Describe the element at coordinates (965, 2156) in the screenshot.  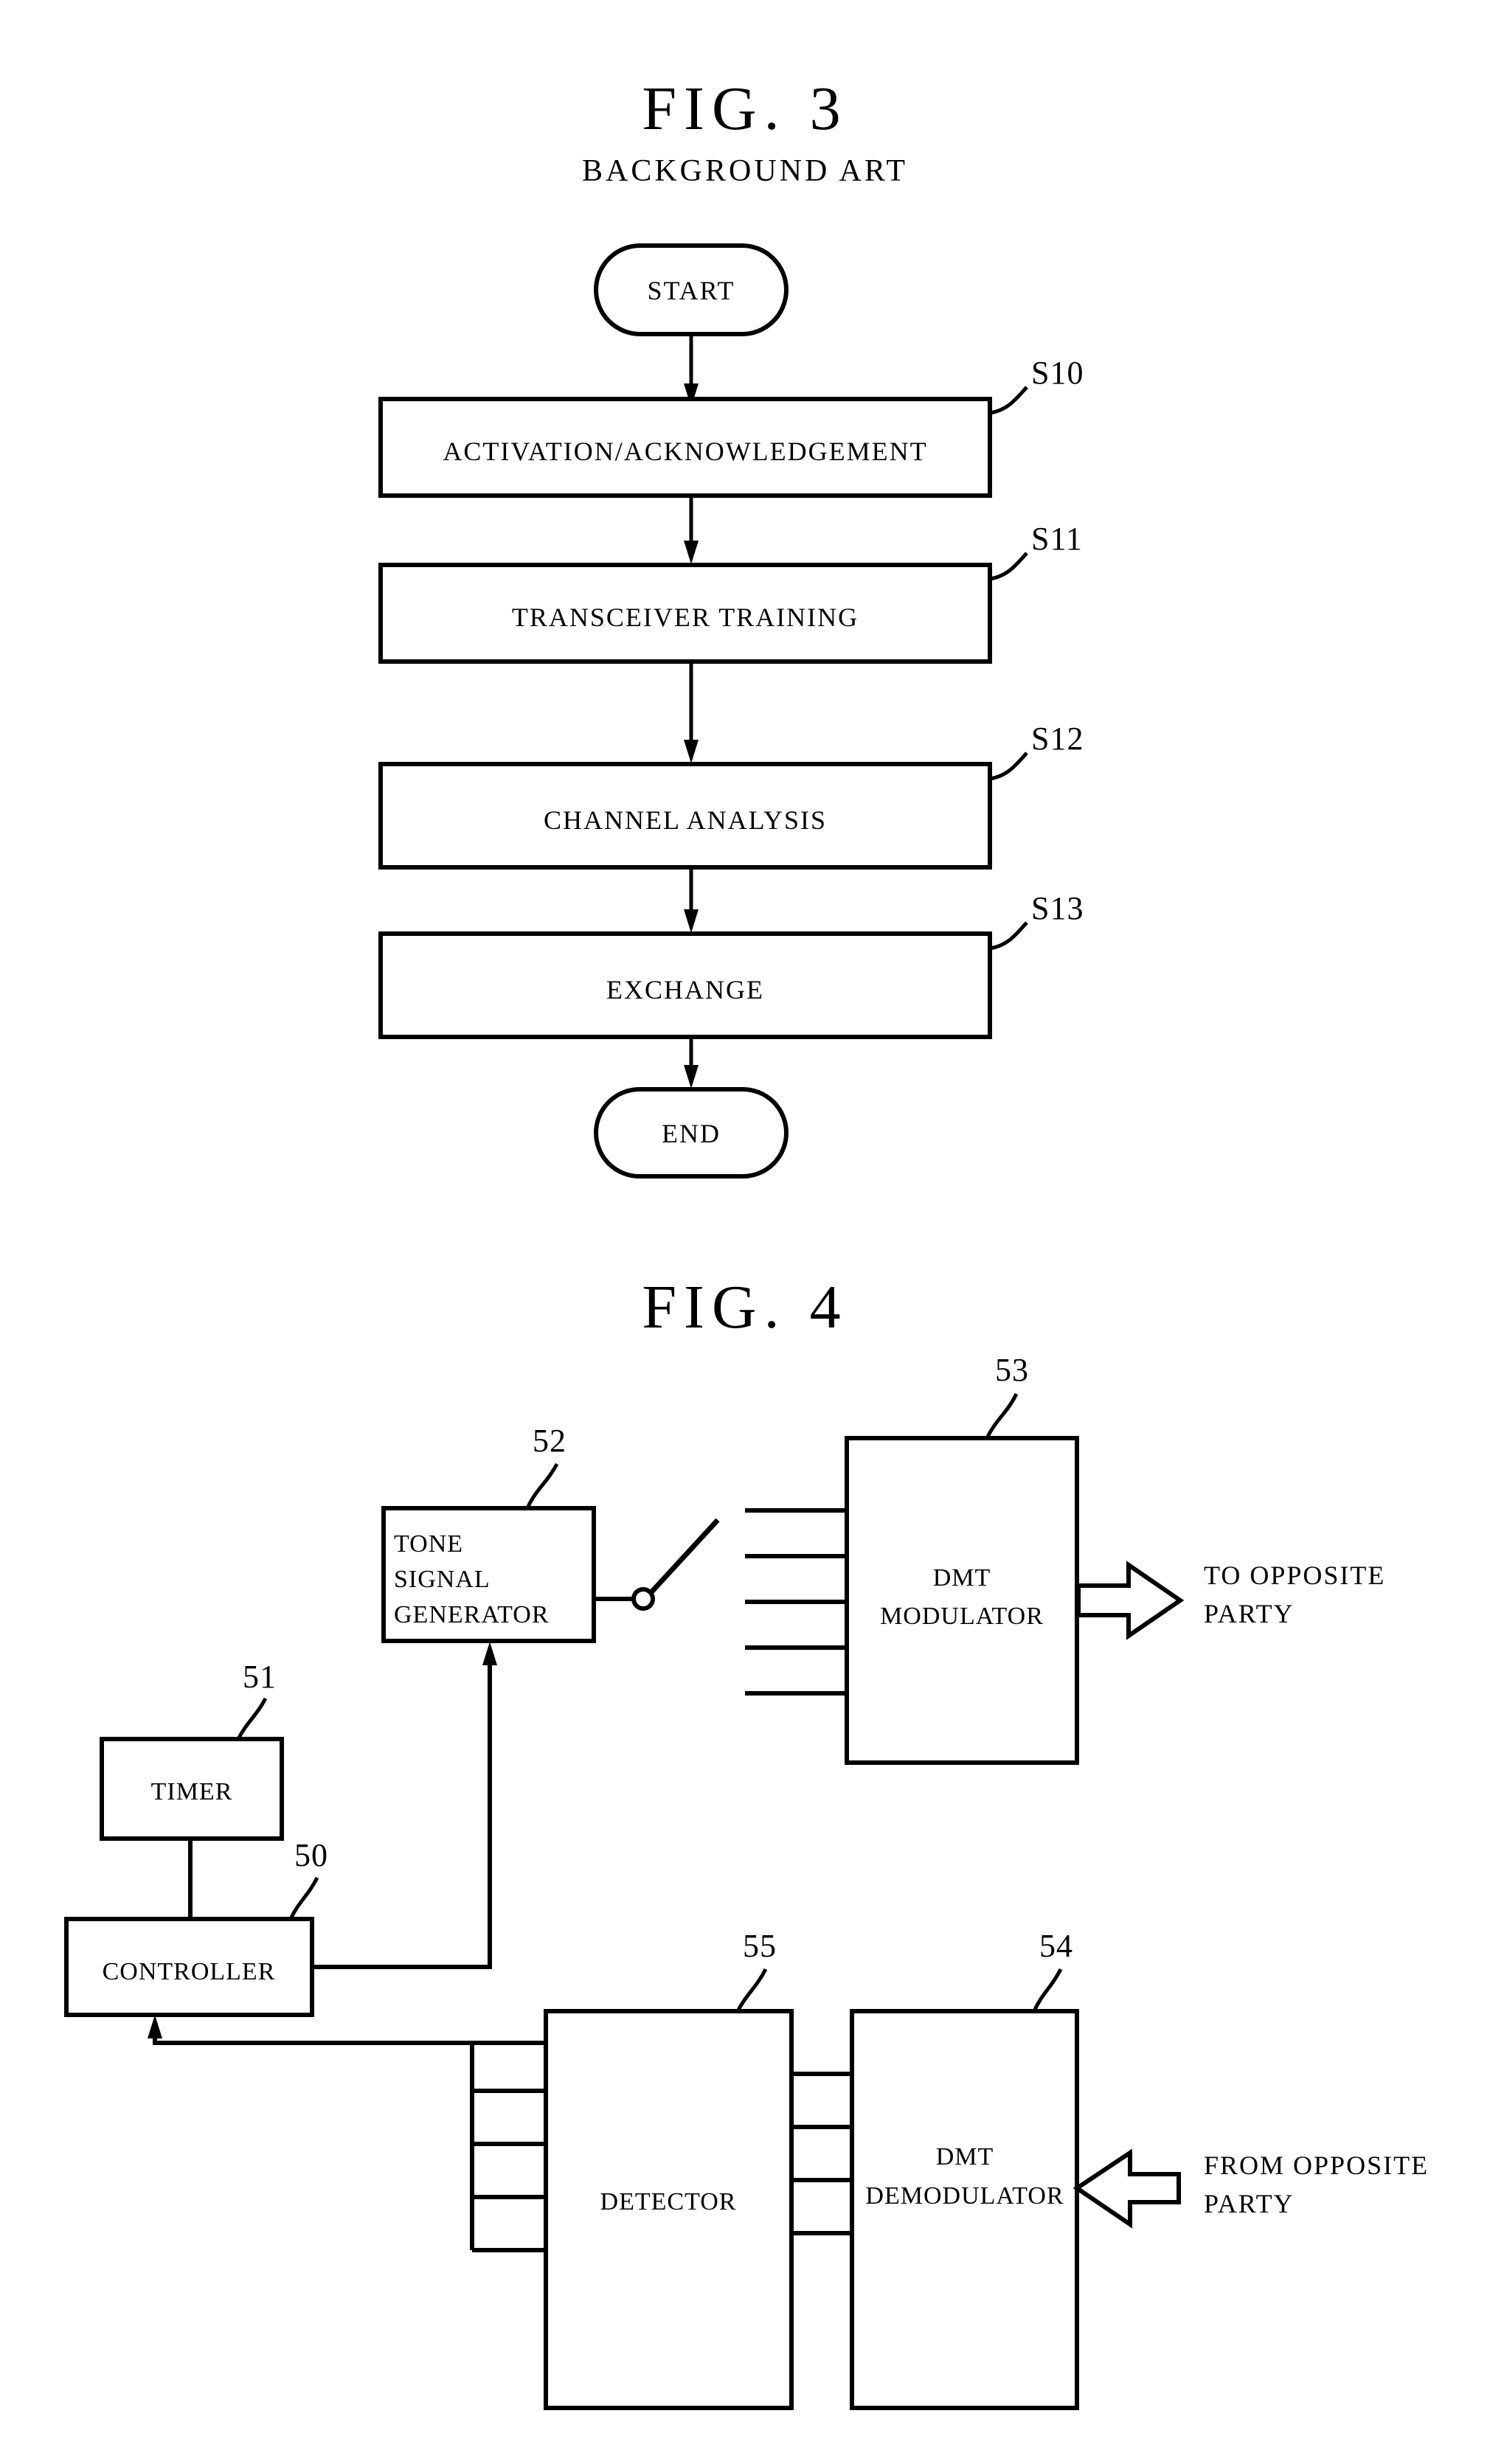
I see `demod-line-1: DMT` at that location.